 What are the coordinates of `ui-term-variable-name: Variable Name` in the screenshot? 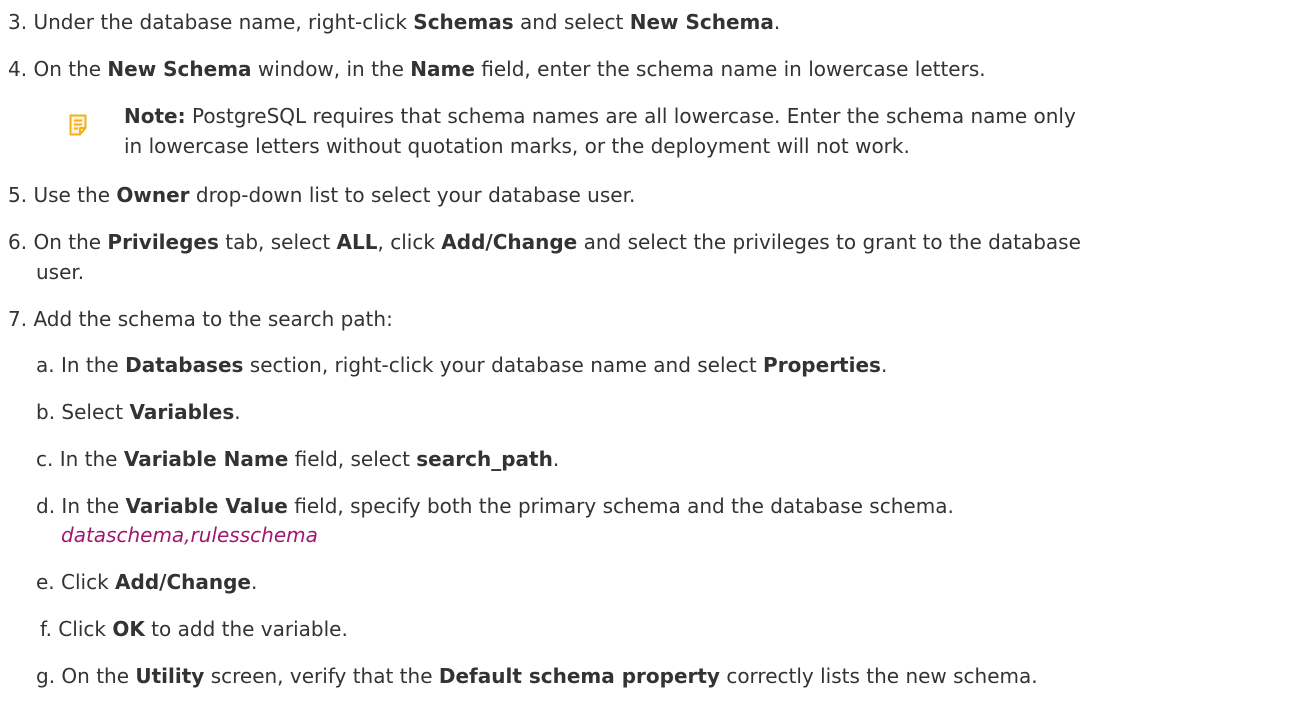 It's located at (206, 459).